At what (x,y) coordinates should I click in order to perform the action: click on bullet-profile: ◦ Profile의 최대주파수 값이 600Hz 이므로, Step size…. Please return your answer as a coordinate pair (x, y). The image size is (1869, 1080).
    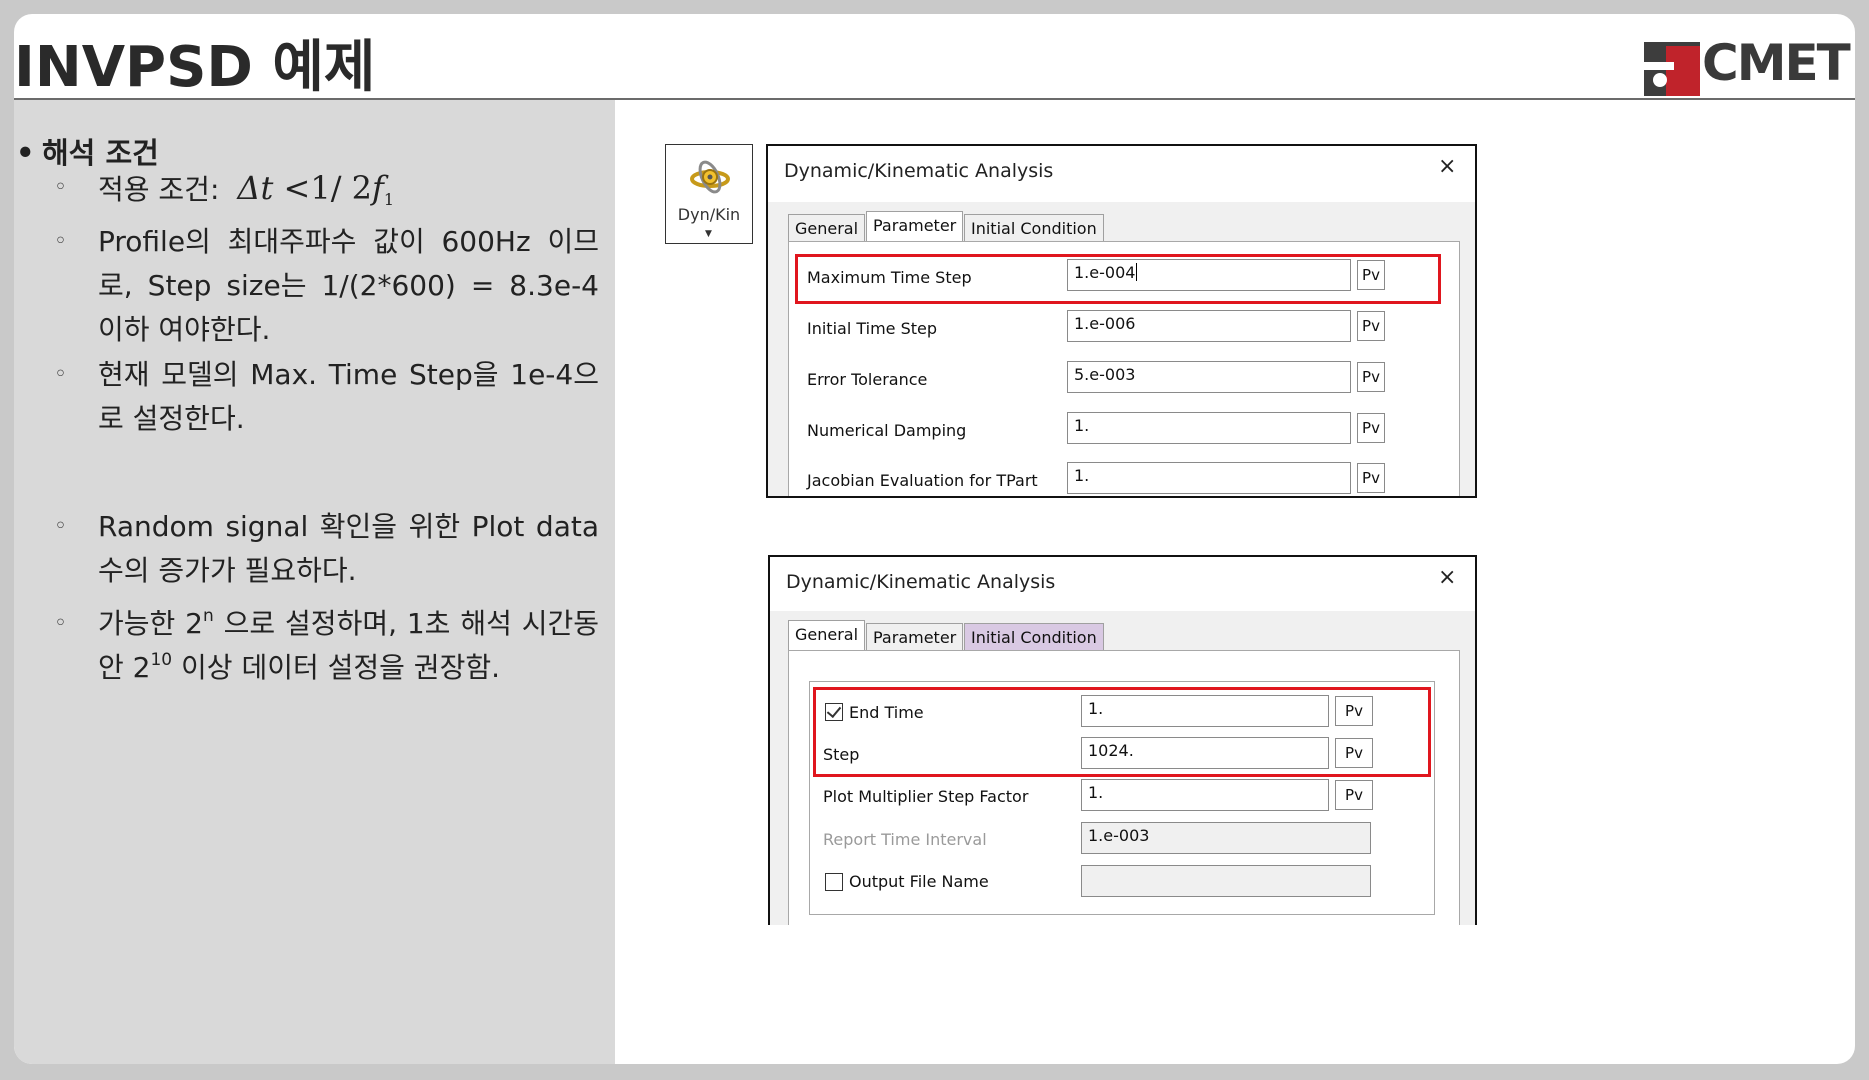
    Looking at the image, I should click on (326, 285).